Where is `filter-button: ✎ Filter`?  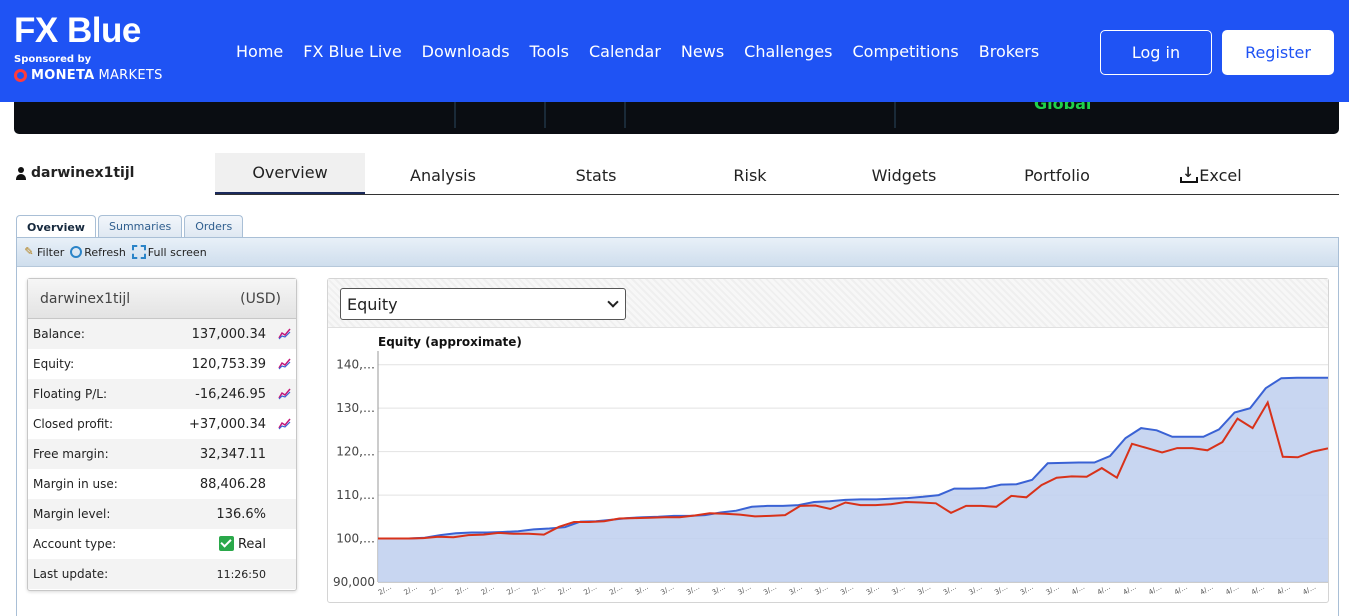 filter-button: ✎ Filter is located at coordinates (43, 252).